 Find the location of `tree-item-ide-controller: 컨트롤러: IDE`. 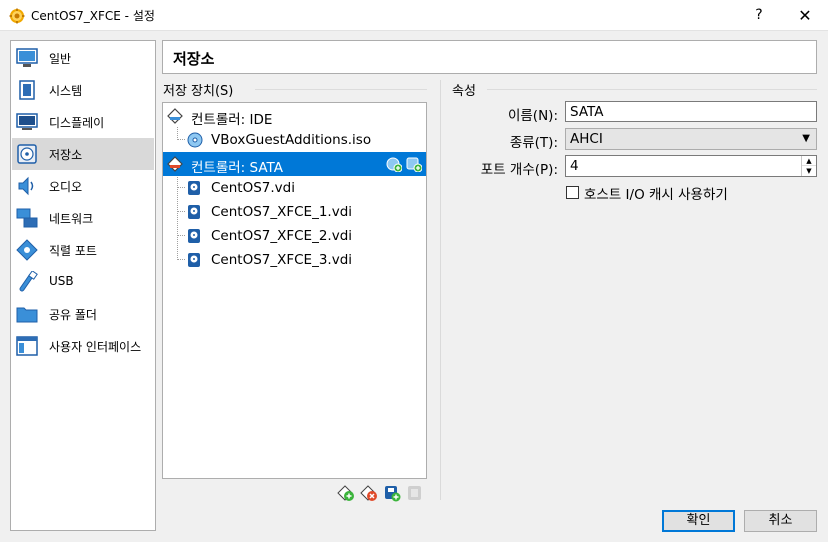

tree-item-ide-controller: 컨트롤러: IDE is located at coordinates (294, 116).